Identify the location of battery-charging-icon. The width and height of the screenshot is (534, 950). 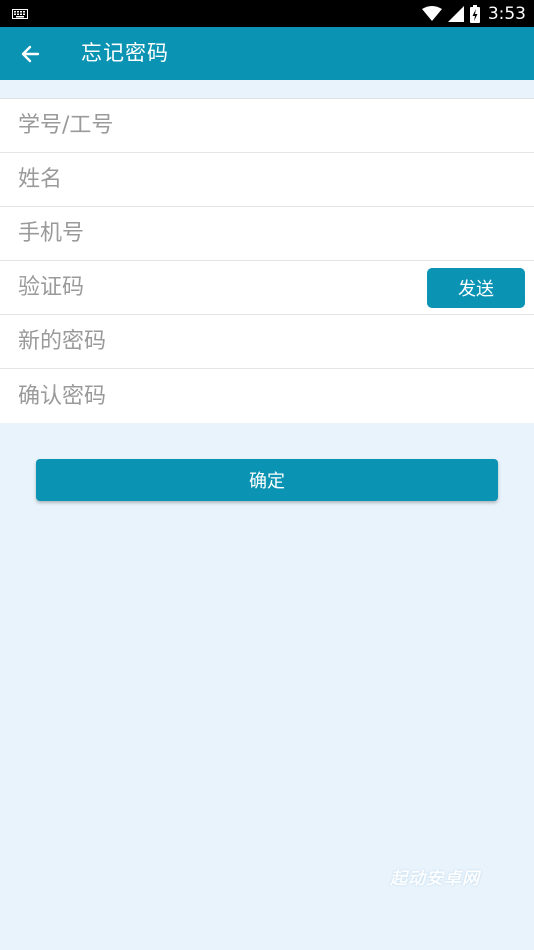
(474, 13).